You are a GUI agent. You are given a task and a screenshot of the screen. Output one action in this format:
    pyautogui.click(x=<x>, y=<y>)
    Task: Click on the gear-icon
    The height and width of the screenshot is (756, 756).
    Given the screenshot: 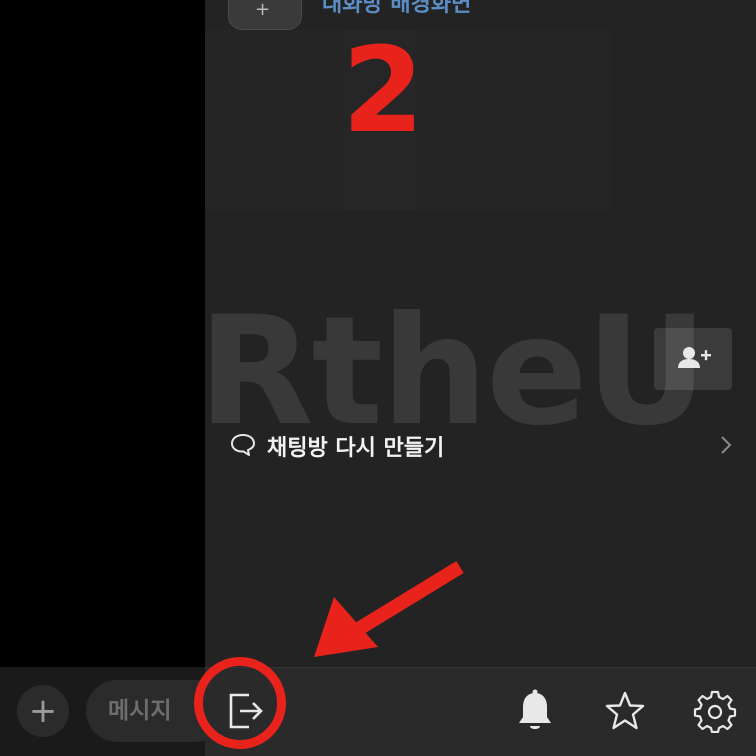 What is the action you would take?
    pyautogui.click(x=715, y=711)
    